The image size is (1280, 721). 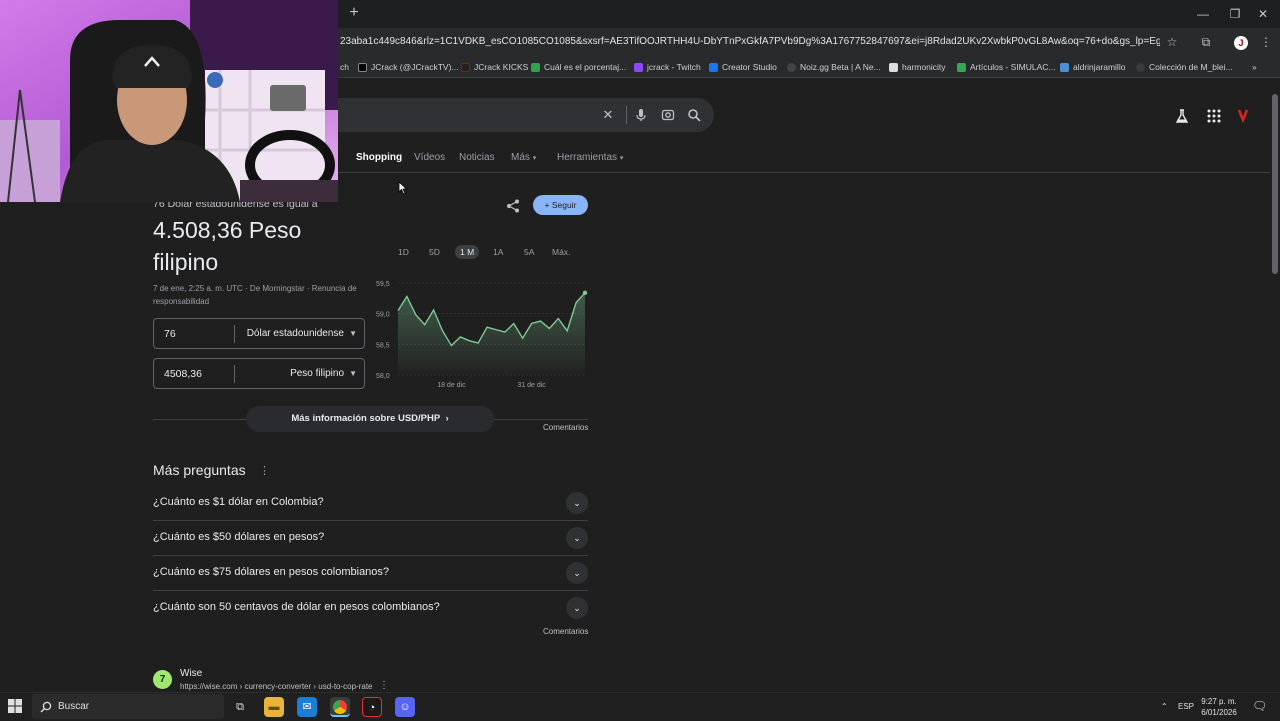 I want to click on bookmark-item: ch, so click(x=344, y=67).